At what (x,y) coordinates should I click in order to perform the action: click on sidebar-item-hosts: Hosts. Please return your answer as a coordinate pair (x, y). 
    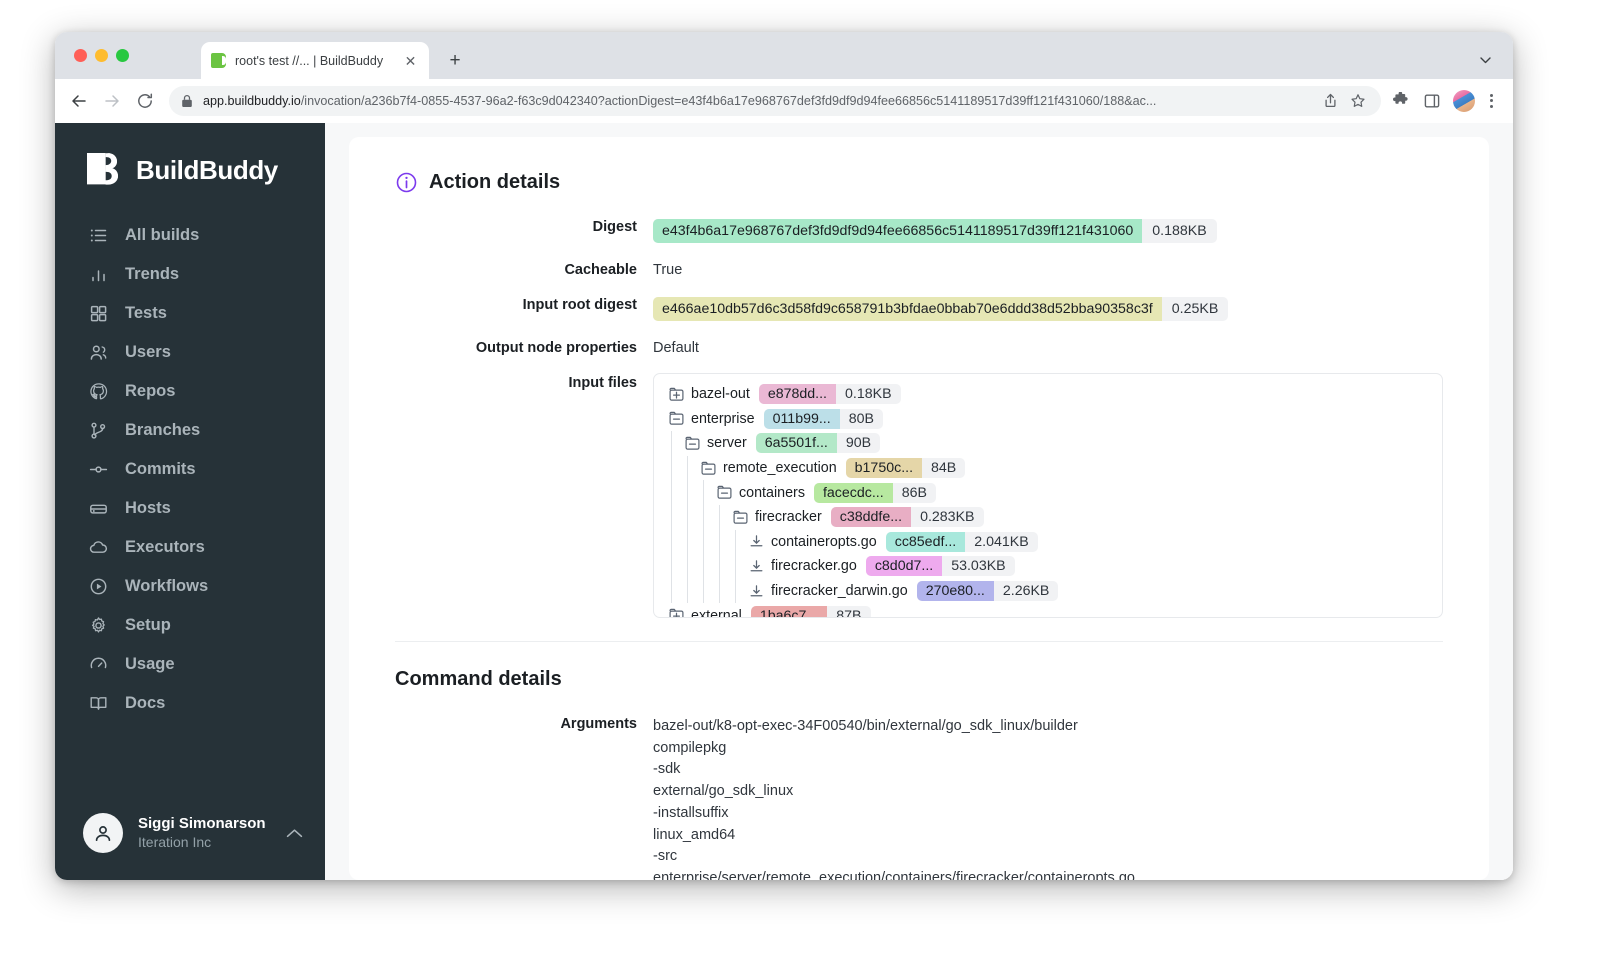
    Looking at the image, I should click on (190, 508).